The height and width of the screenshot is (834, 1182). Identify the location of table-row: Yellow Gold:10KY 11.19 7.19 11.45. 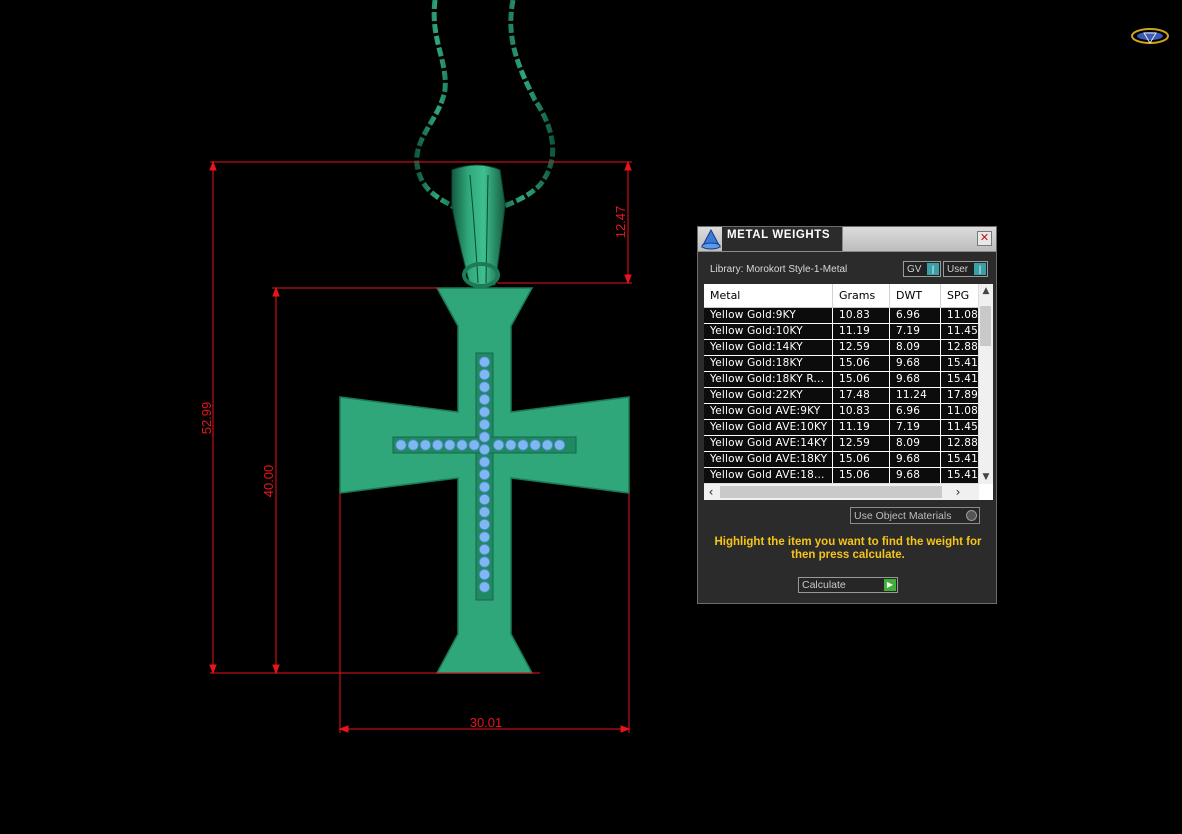
(842, 332).